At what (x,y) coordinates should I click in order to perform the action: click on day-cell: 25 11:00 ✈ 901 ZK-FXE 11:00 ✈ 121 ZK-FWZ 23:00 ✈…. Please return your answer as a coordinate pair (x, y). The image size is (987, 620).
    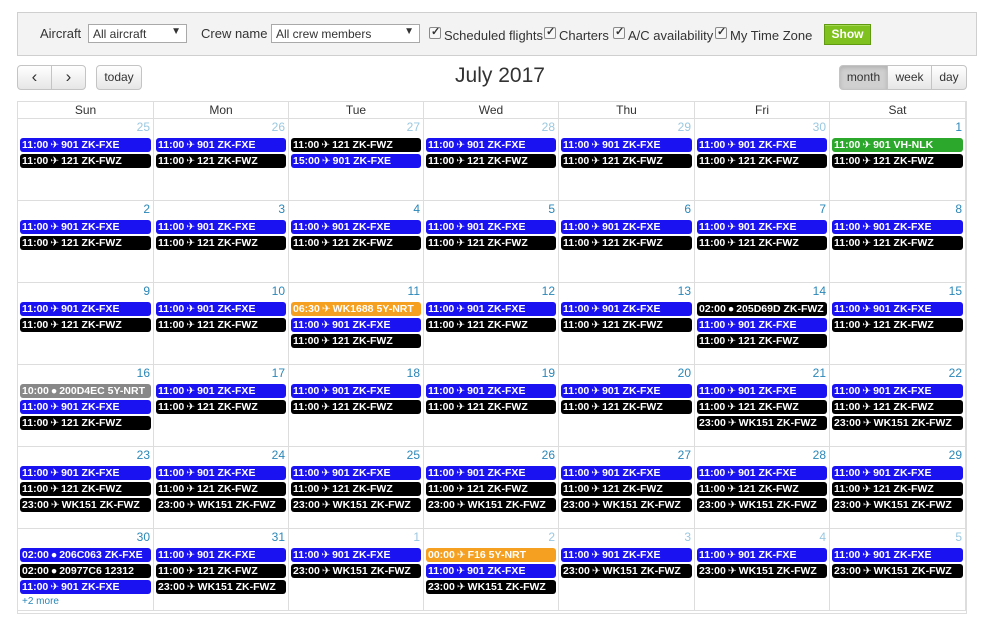
    Looking at the image, I should click on (356, 488).